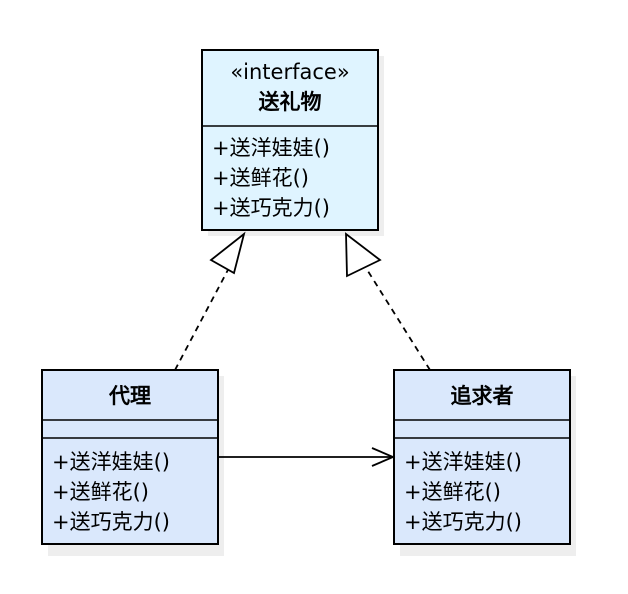 This screenshot has height=594, width=628. I want to click on interface-method: +送洋娃娃(), so click(271, 148).